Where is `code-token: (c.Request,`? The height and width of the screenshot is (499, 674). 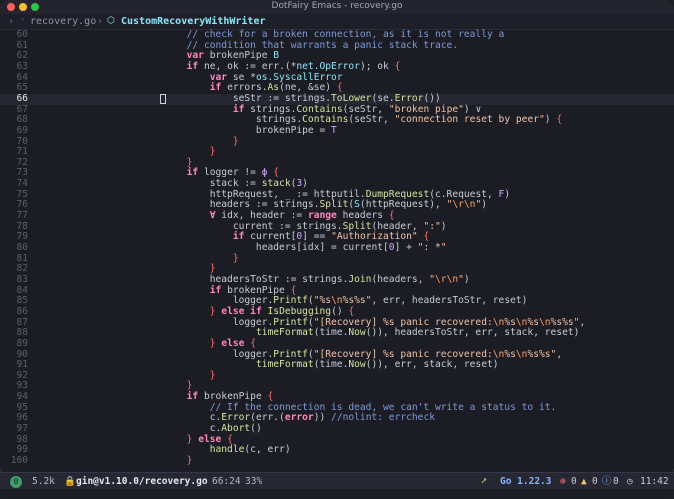
code-token: (c.Request, is located at coordinates (464, 194).